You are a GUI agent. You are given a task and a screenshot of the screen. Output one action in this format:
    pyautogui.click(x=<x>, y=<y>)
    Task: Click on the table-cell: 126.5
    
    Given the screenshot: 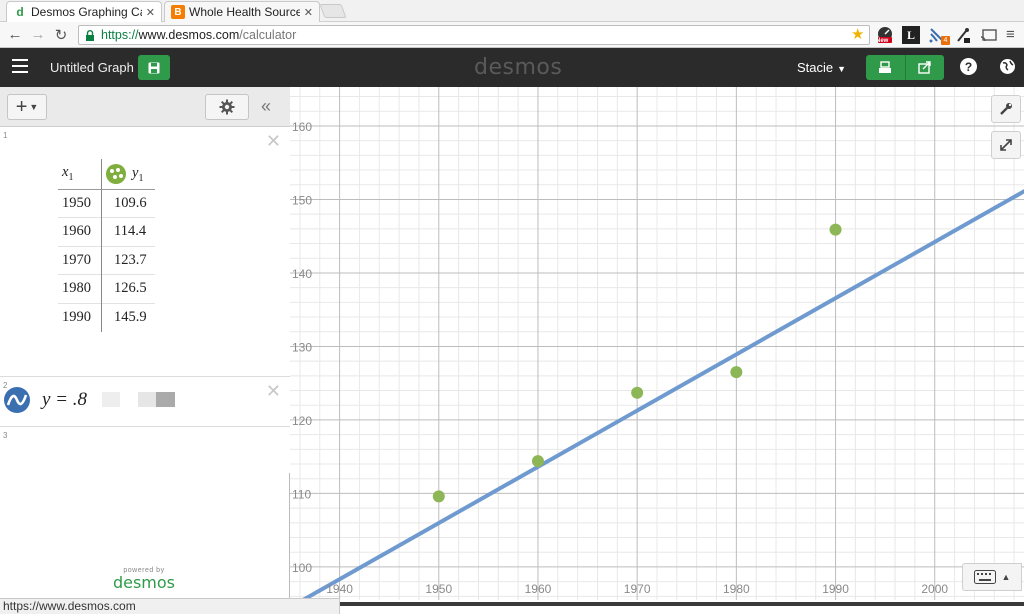 What is the action you would take?
    pyautogui.click(x=128, y=288)
    